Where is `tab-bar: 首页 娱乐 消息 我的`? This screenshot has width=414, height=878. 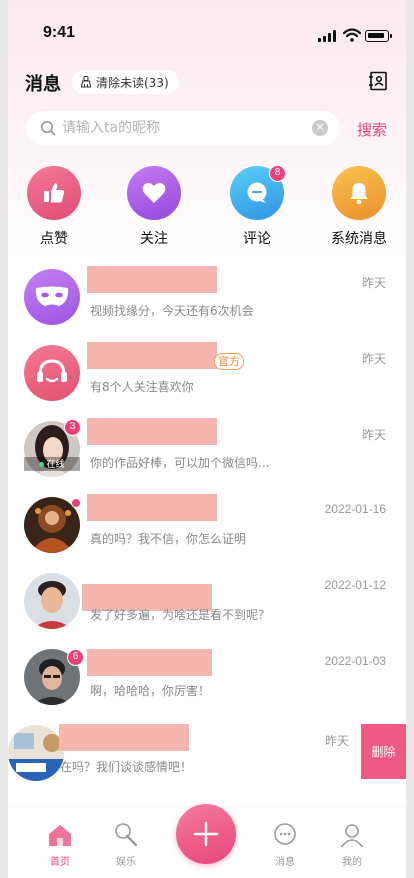 tab-bar: 首页 娱乐 消息 我的 is located at coordinates (207, 841).